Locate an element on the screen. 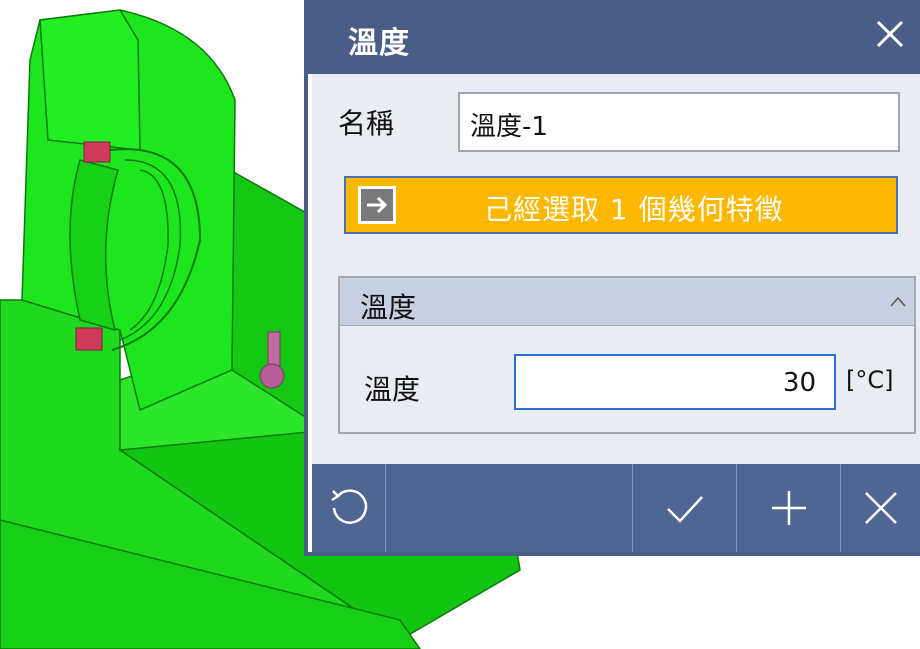  reset-icon is located at coordinates (348, 506).